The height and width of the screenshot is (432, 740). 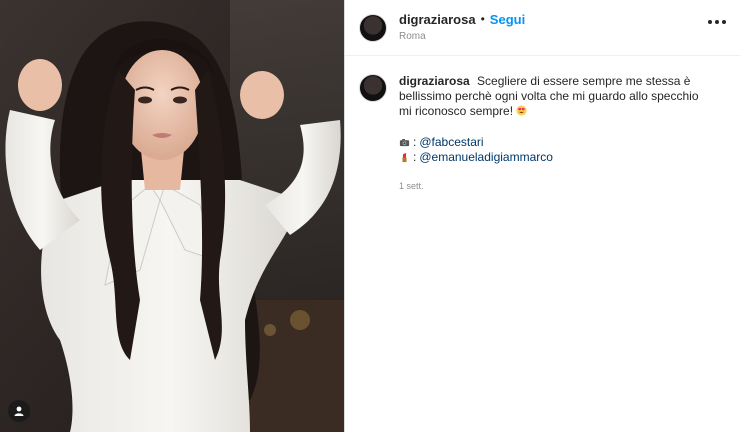 I want to click on post-timestamp: 1 sett., so click(x=549, y=186).